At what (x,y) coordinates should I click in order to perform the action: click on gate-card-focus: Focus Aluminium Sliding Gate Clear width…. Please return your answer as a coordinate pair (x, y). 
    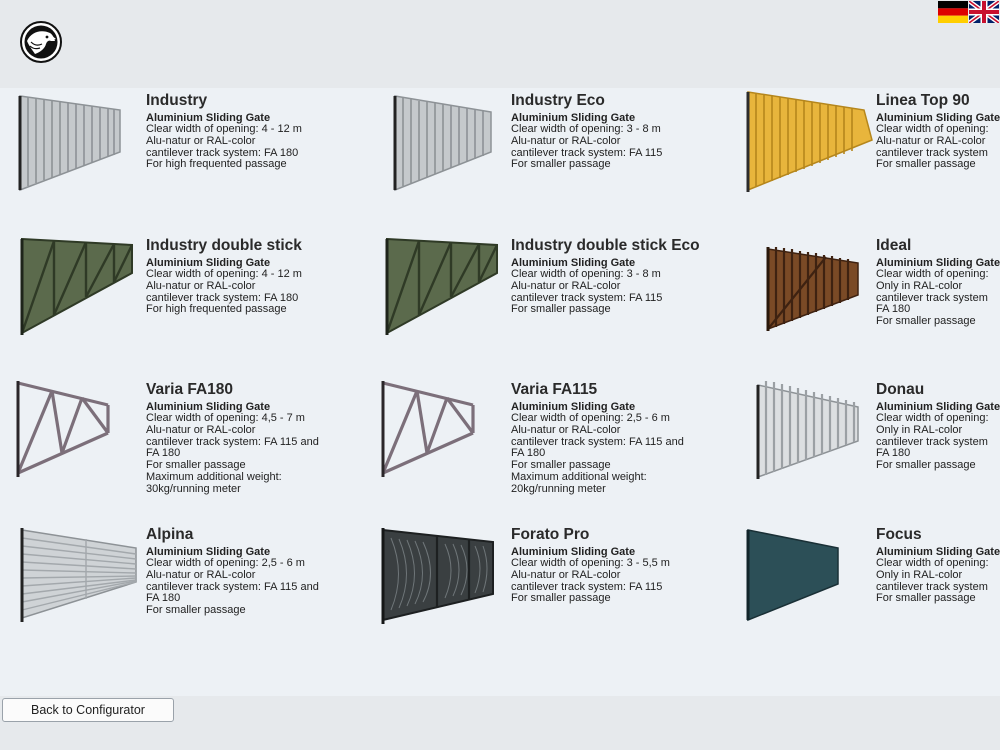
    Looking at the image, I should click on (873, 594).